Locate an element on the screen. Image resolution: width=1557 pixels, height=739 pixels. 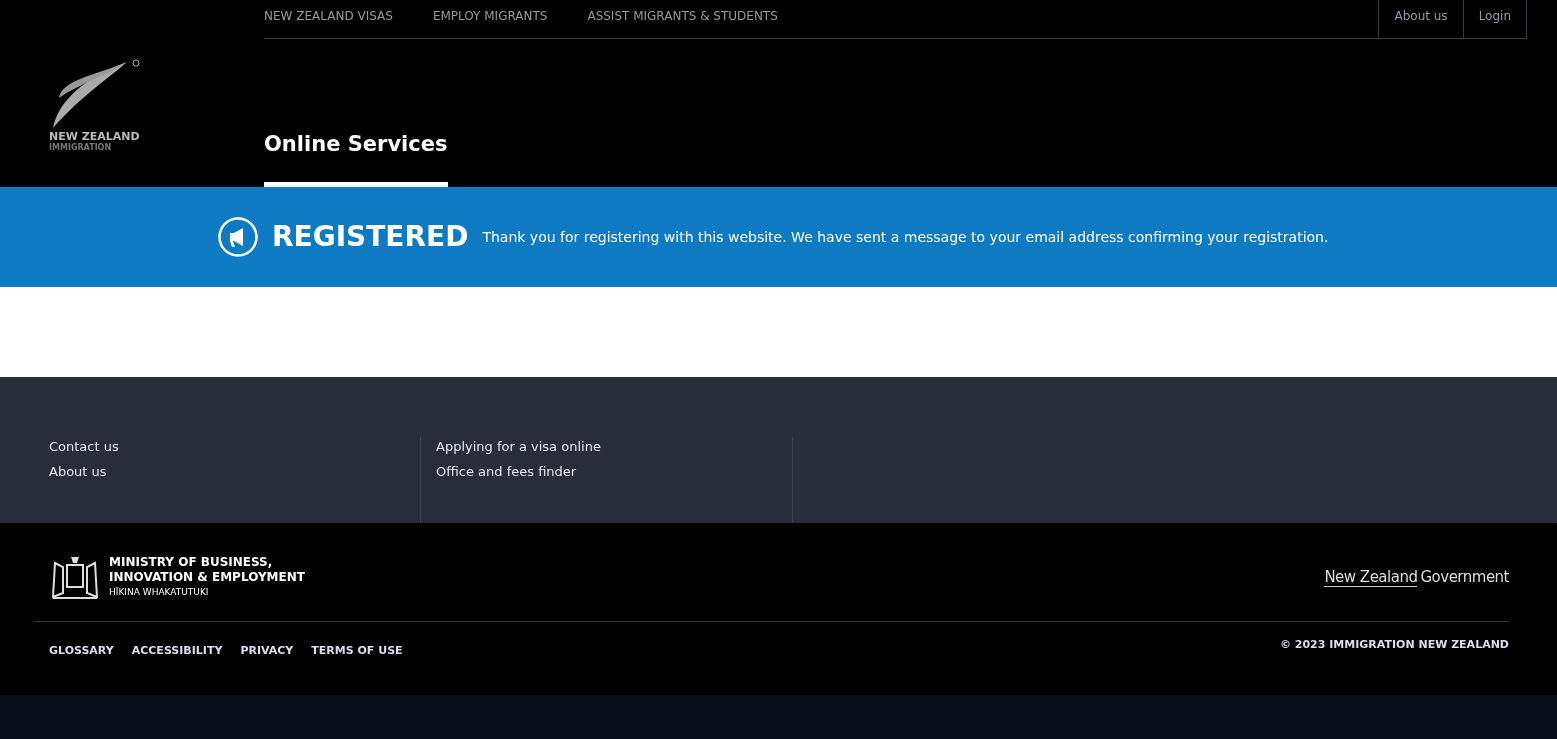
footer-link: Contact us is located at coordinates (234, 446).